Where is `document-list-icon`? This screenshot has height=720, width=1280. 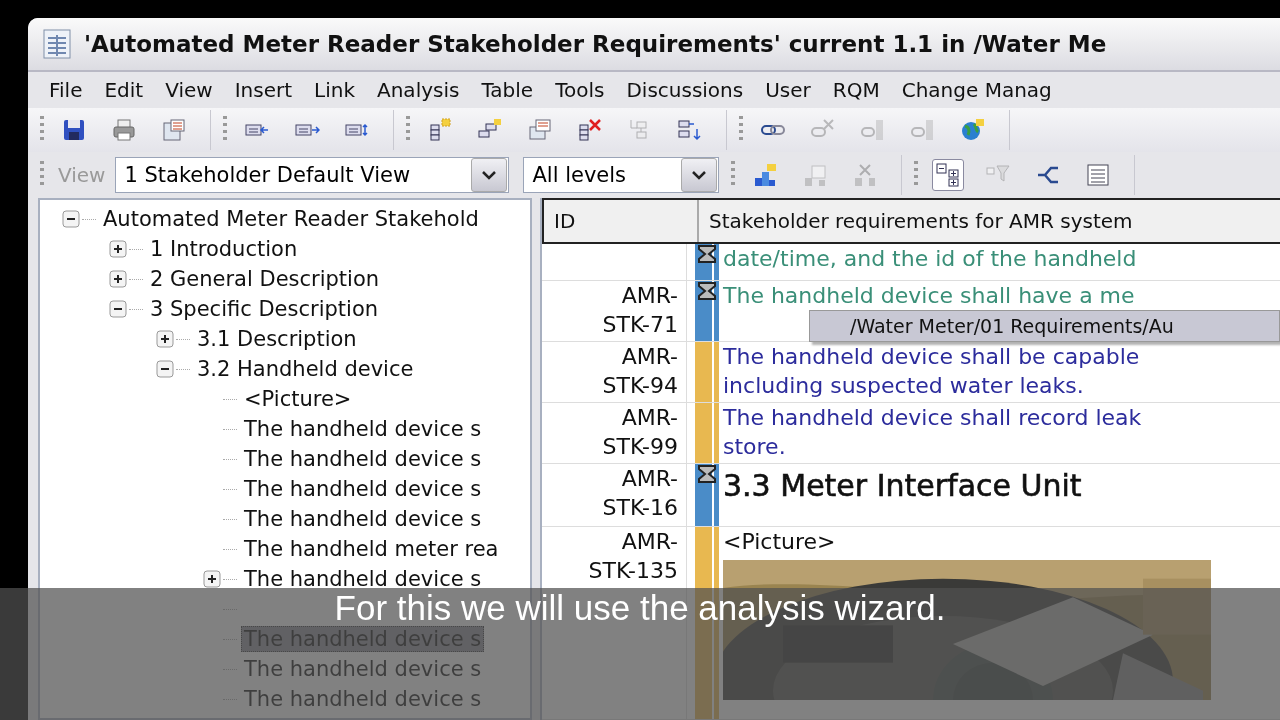 document-list-icon is located at coordinates (174, 130).